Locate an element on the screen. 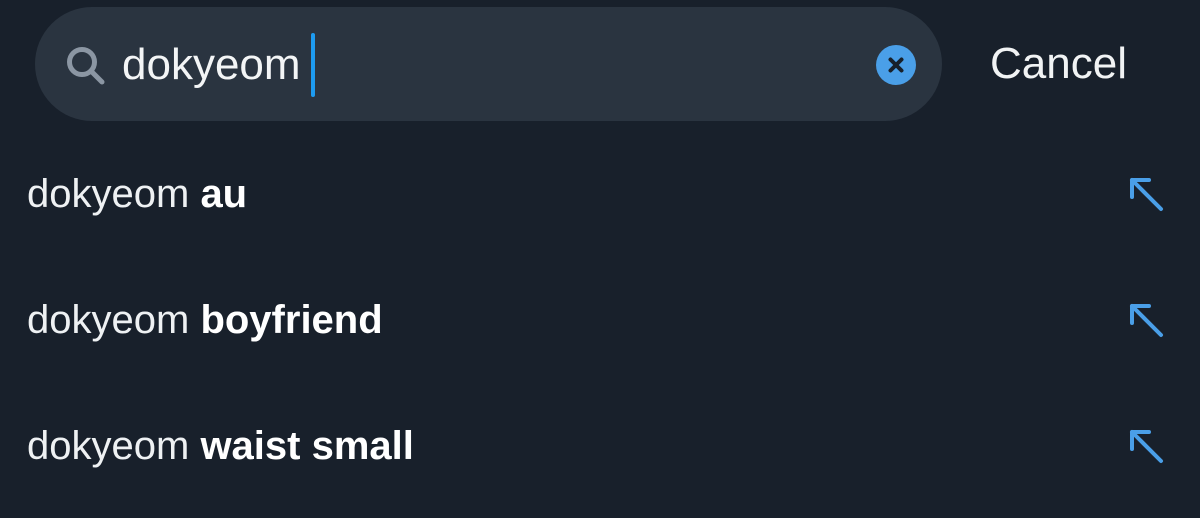  suggestion-completion: au is located at coordinates (224, 194).